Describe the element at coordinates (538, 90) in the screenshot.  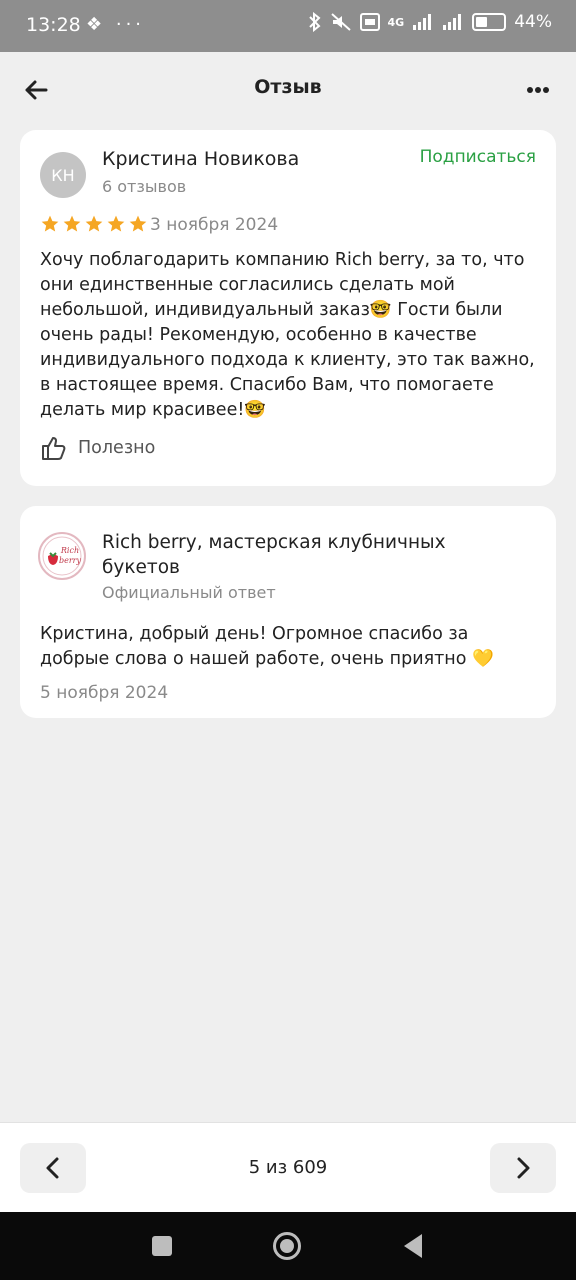
I see `more-dots-icon` at that location.